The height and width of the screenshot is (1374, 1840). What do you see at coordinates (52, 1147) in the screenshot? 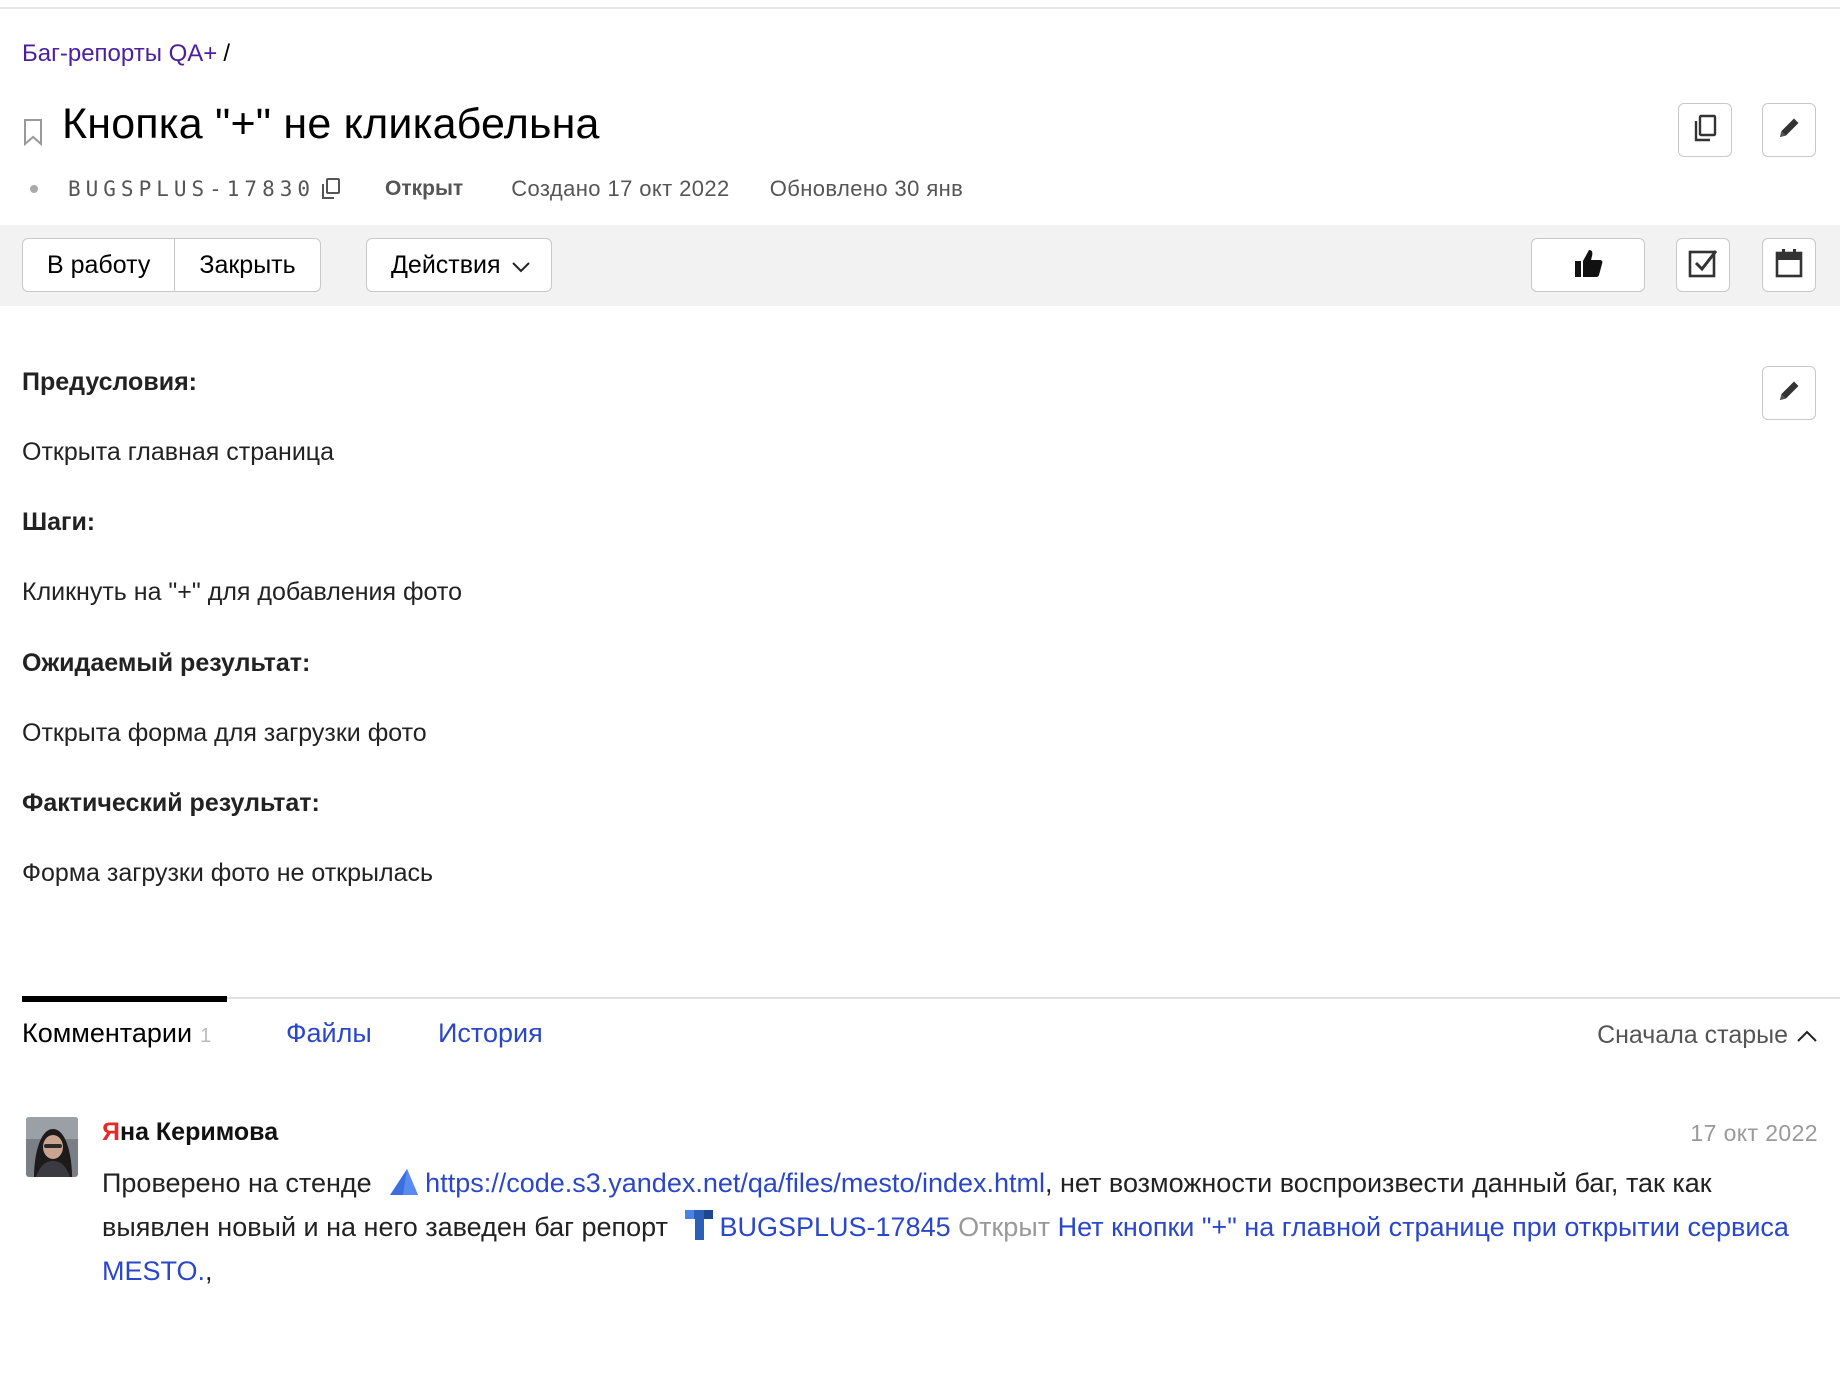
I see `avatar` at bounding box center [52, 1147].